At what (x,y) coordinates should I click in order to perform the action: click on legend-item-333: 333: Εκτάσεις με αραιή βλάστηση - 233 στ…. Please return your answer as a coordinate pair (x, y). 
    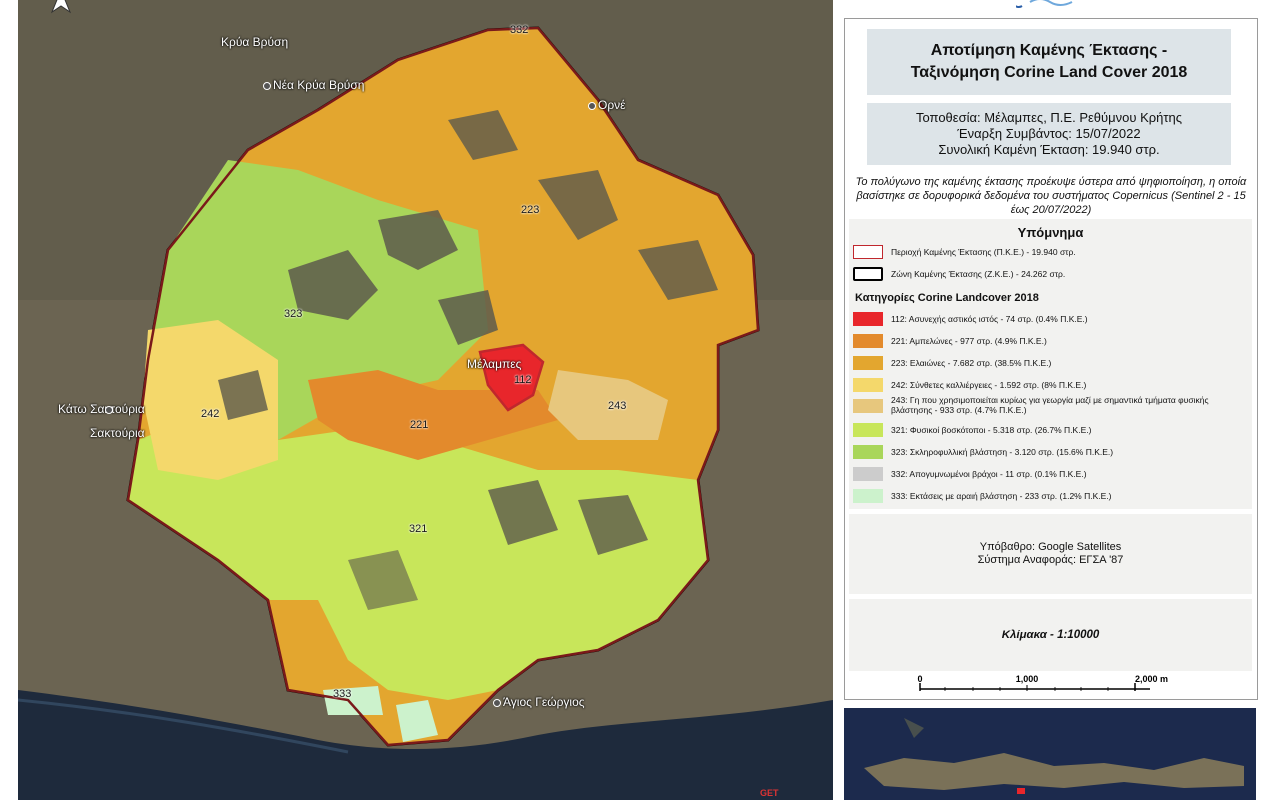
    Looking at the image, I should click on (982, 496).